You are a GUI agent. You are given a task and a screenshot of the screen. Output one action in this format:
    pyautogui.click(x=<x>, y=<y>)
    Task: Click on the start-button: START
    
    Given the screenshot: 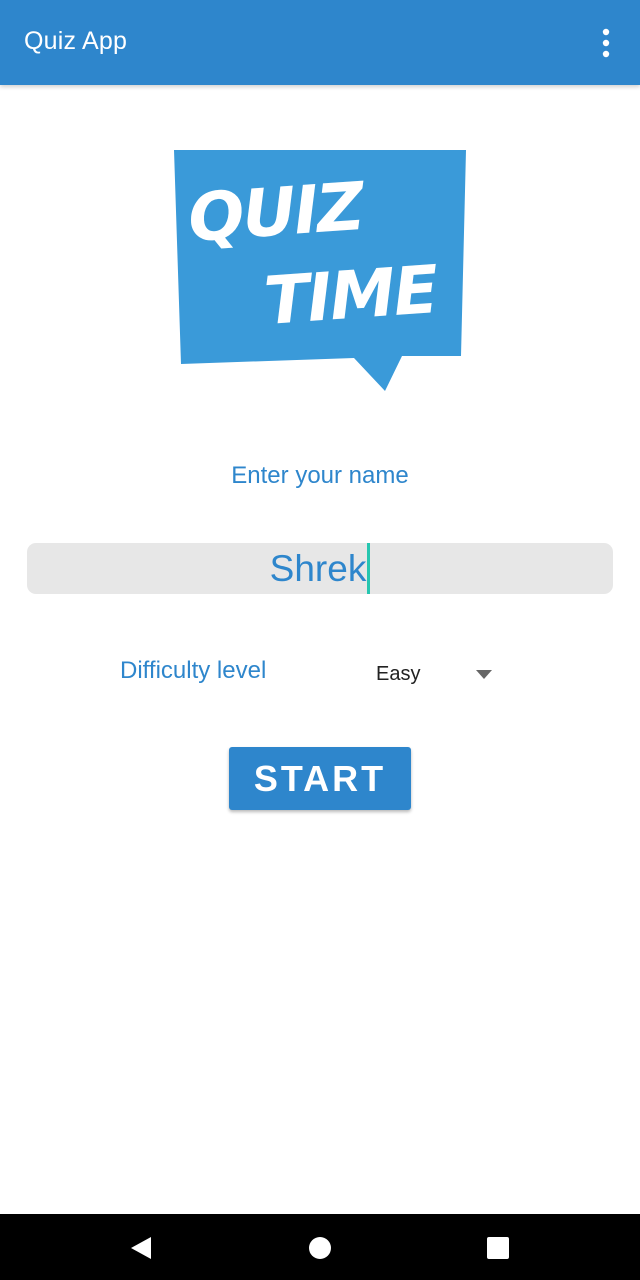 What is the action you would take?
    pyautogui.click(x=320, y=778)
    